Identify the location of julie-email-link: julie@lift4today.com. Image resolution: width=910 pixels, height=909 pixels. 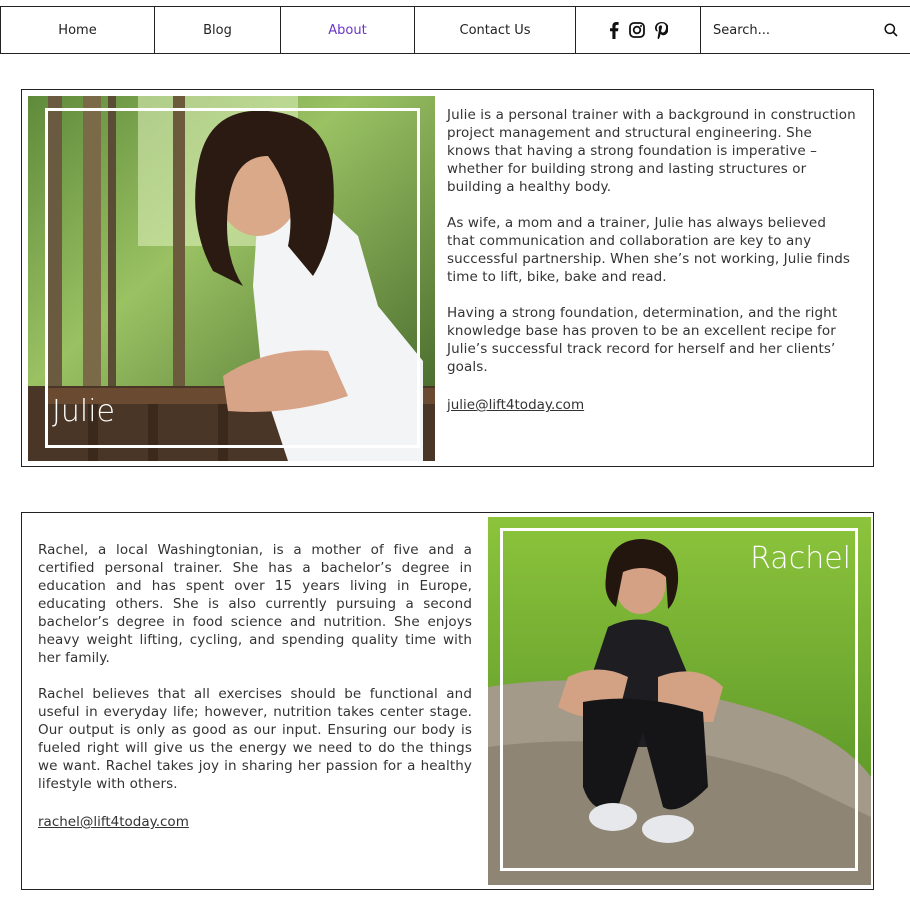
(515, 405).